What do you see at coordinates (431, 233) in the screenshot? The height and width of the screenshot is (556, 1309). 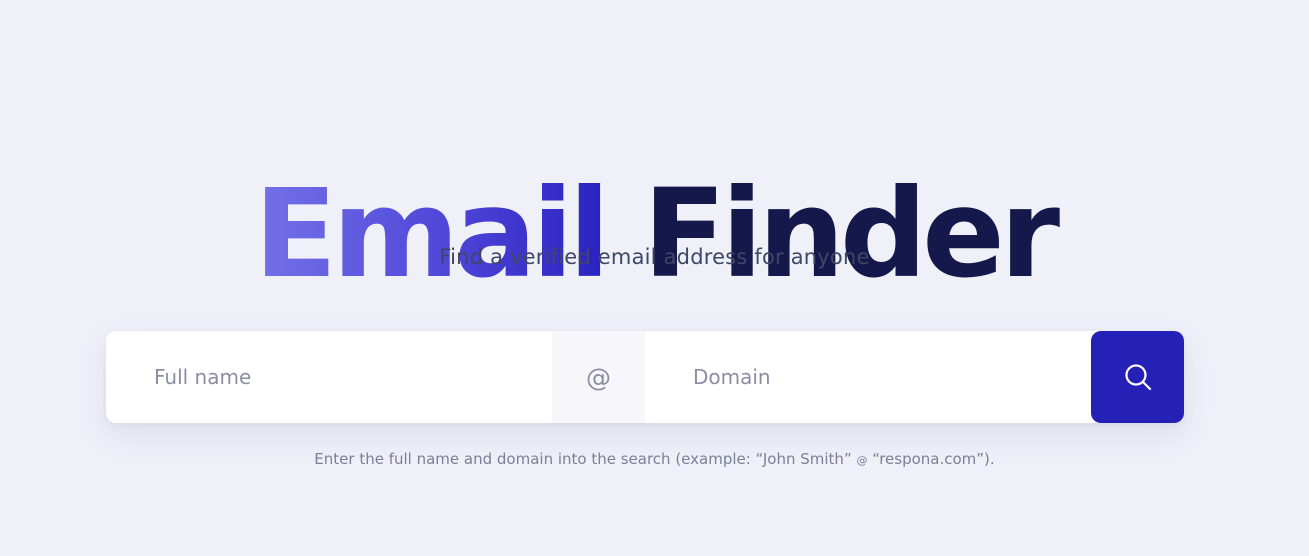 I see `title-accent-word: Email` at bounding box center [431, 233].